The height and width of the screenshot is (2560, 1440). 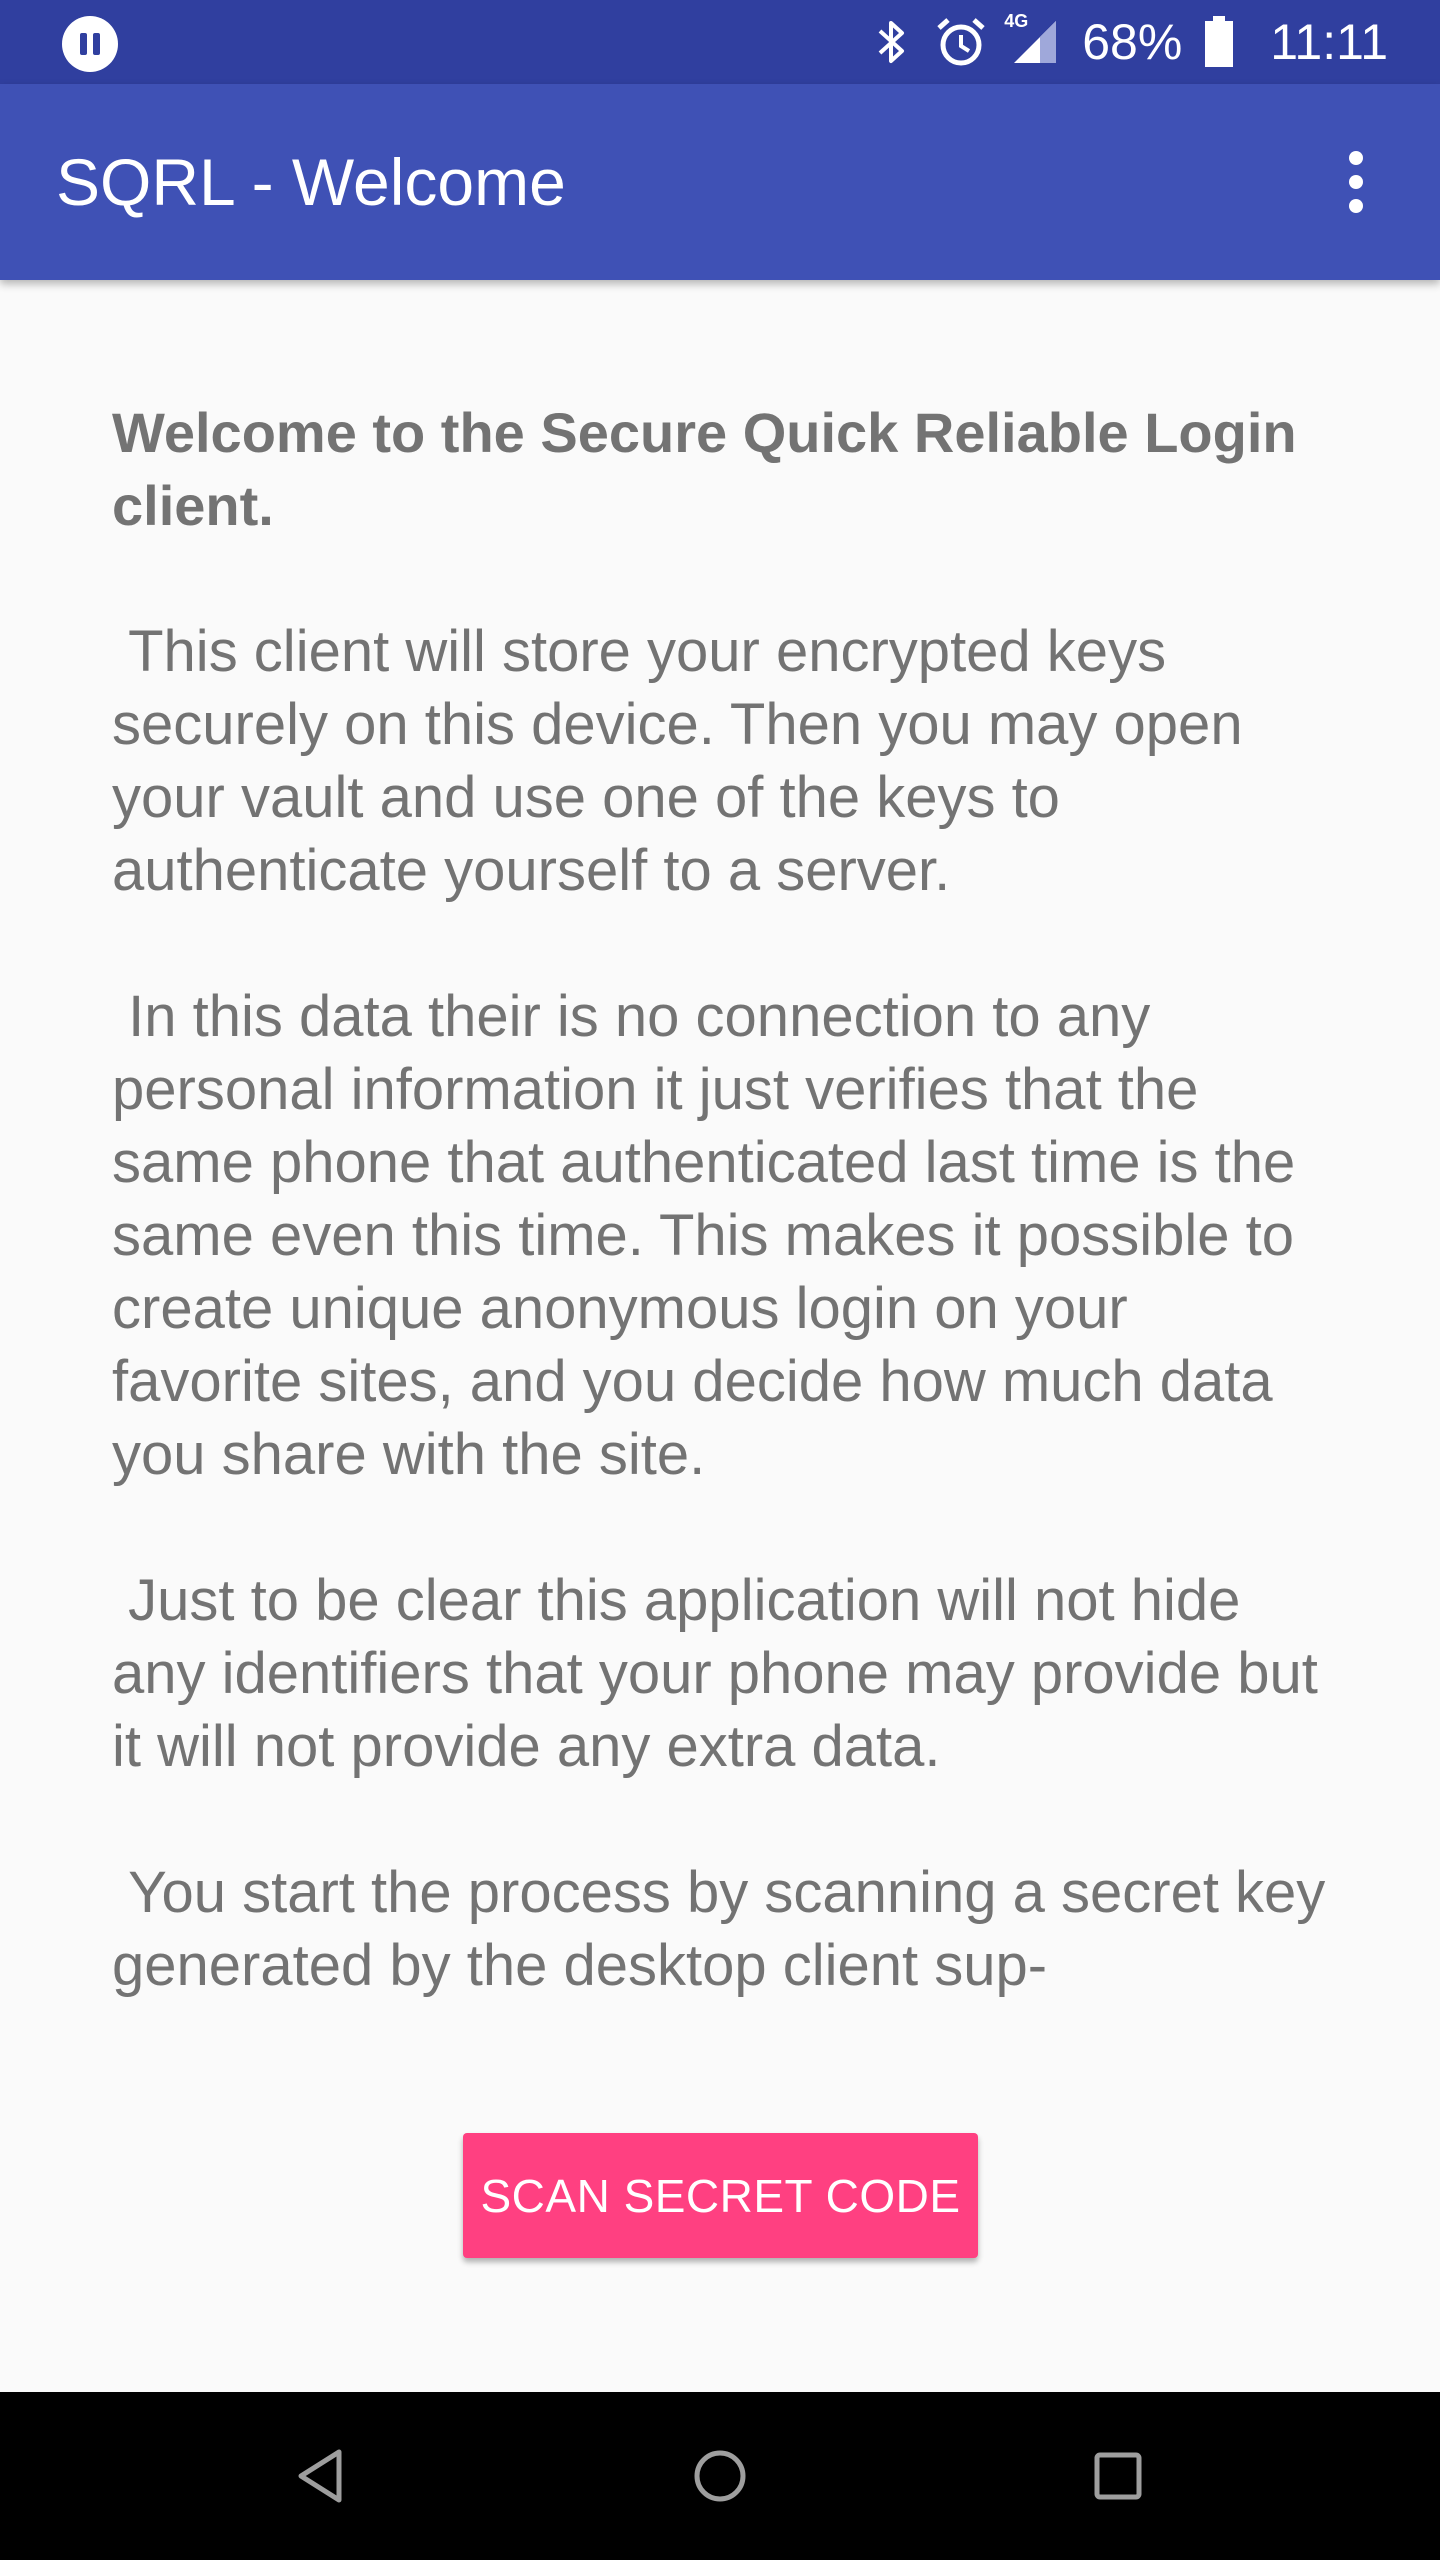 What do you see at coordinates (892, 42) in the screenshot?
I see `bluetooth-icon` at bounding box center [892, 42].